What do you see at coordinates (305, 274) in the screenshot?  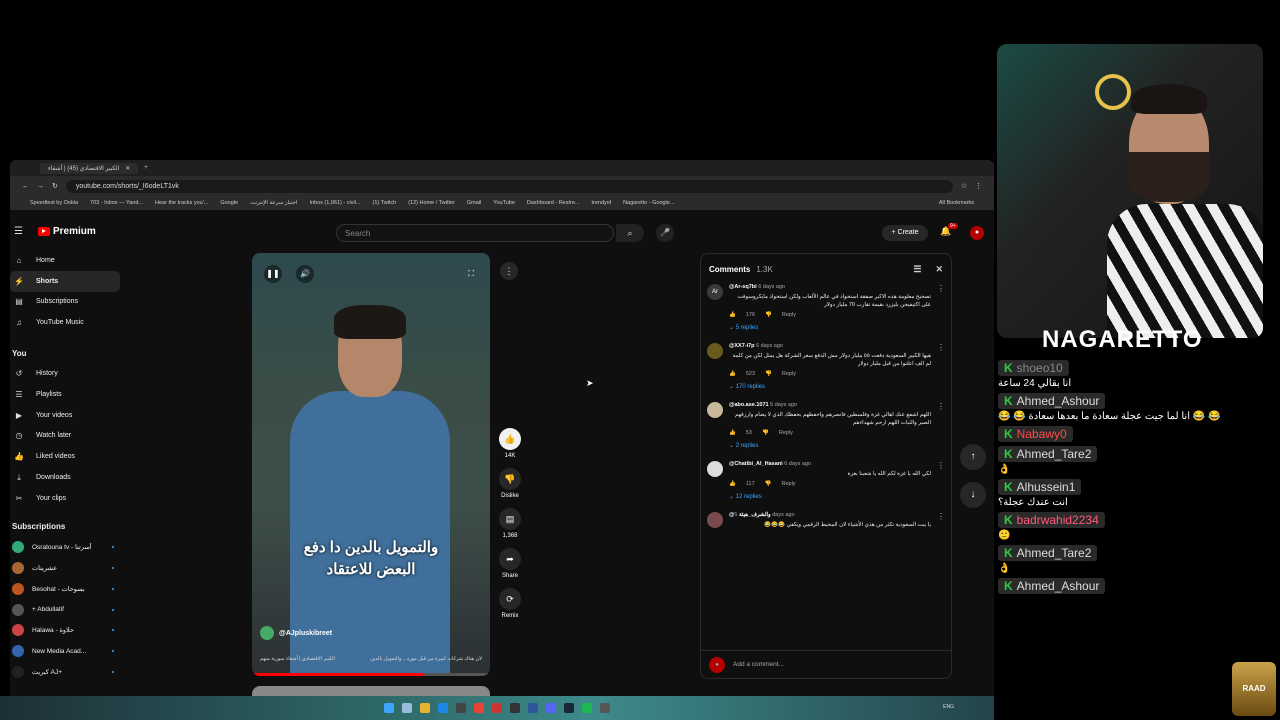 I see `volume-icon: 🔊` at bounding box center [305, 274].